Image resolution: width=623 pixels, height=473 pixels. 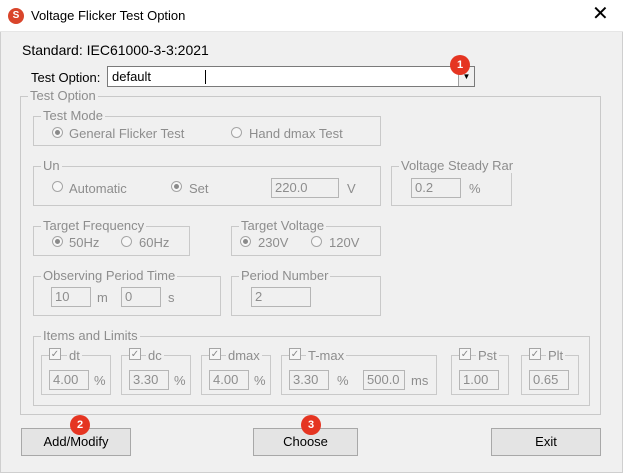 I want to click on voltage-steady-field: 0.2, so click(x=436, y=188).